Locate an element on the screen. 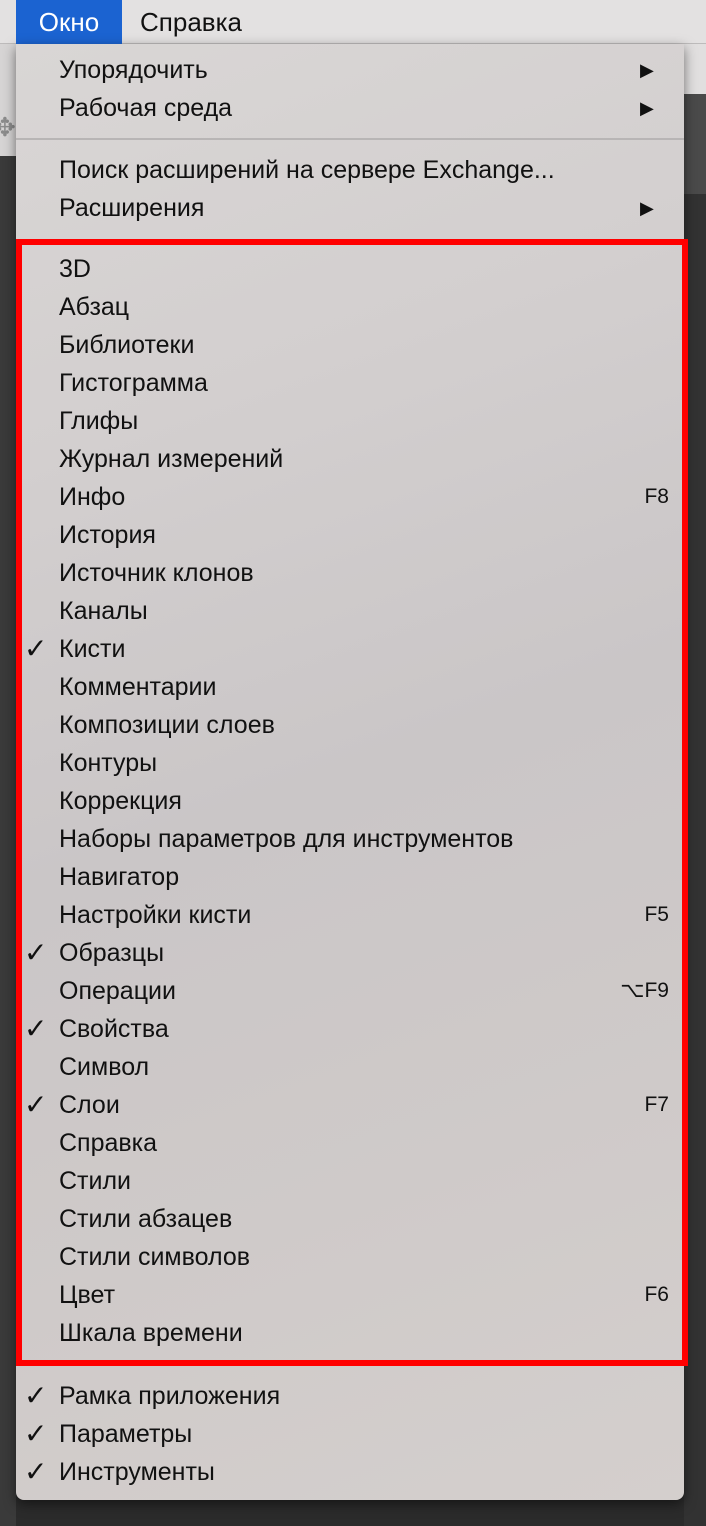 The height and width of the screenshot is (1526, 706). menu-item-label: Инструменты is located at coordinates (137, 1472).